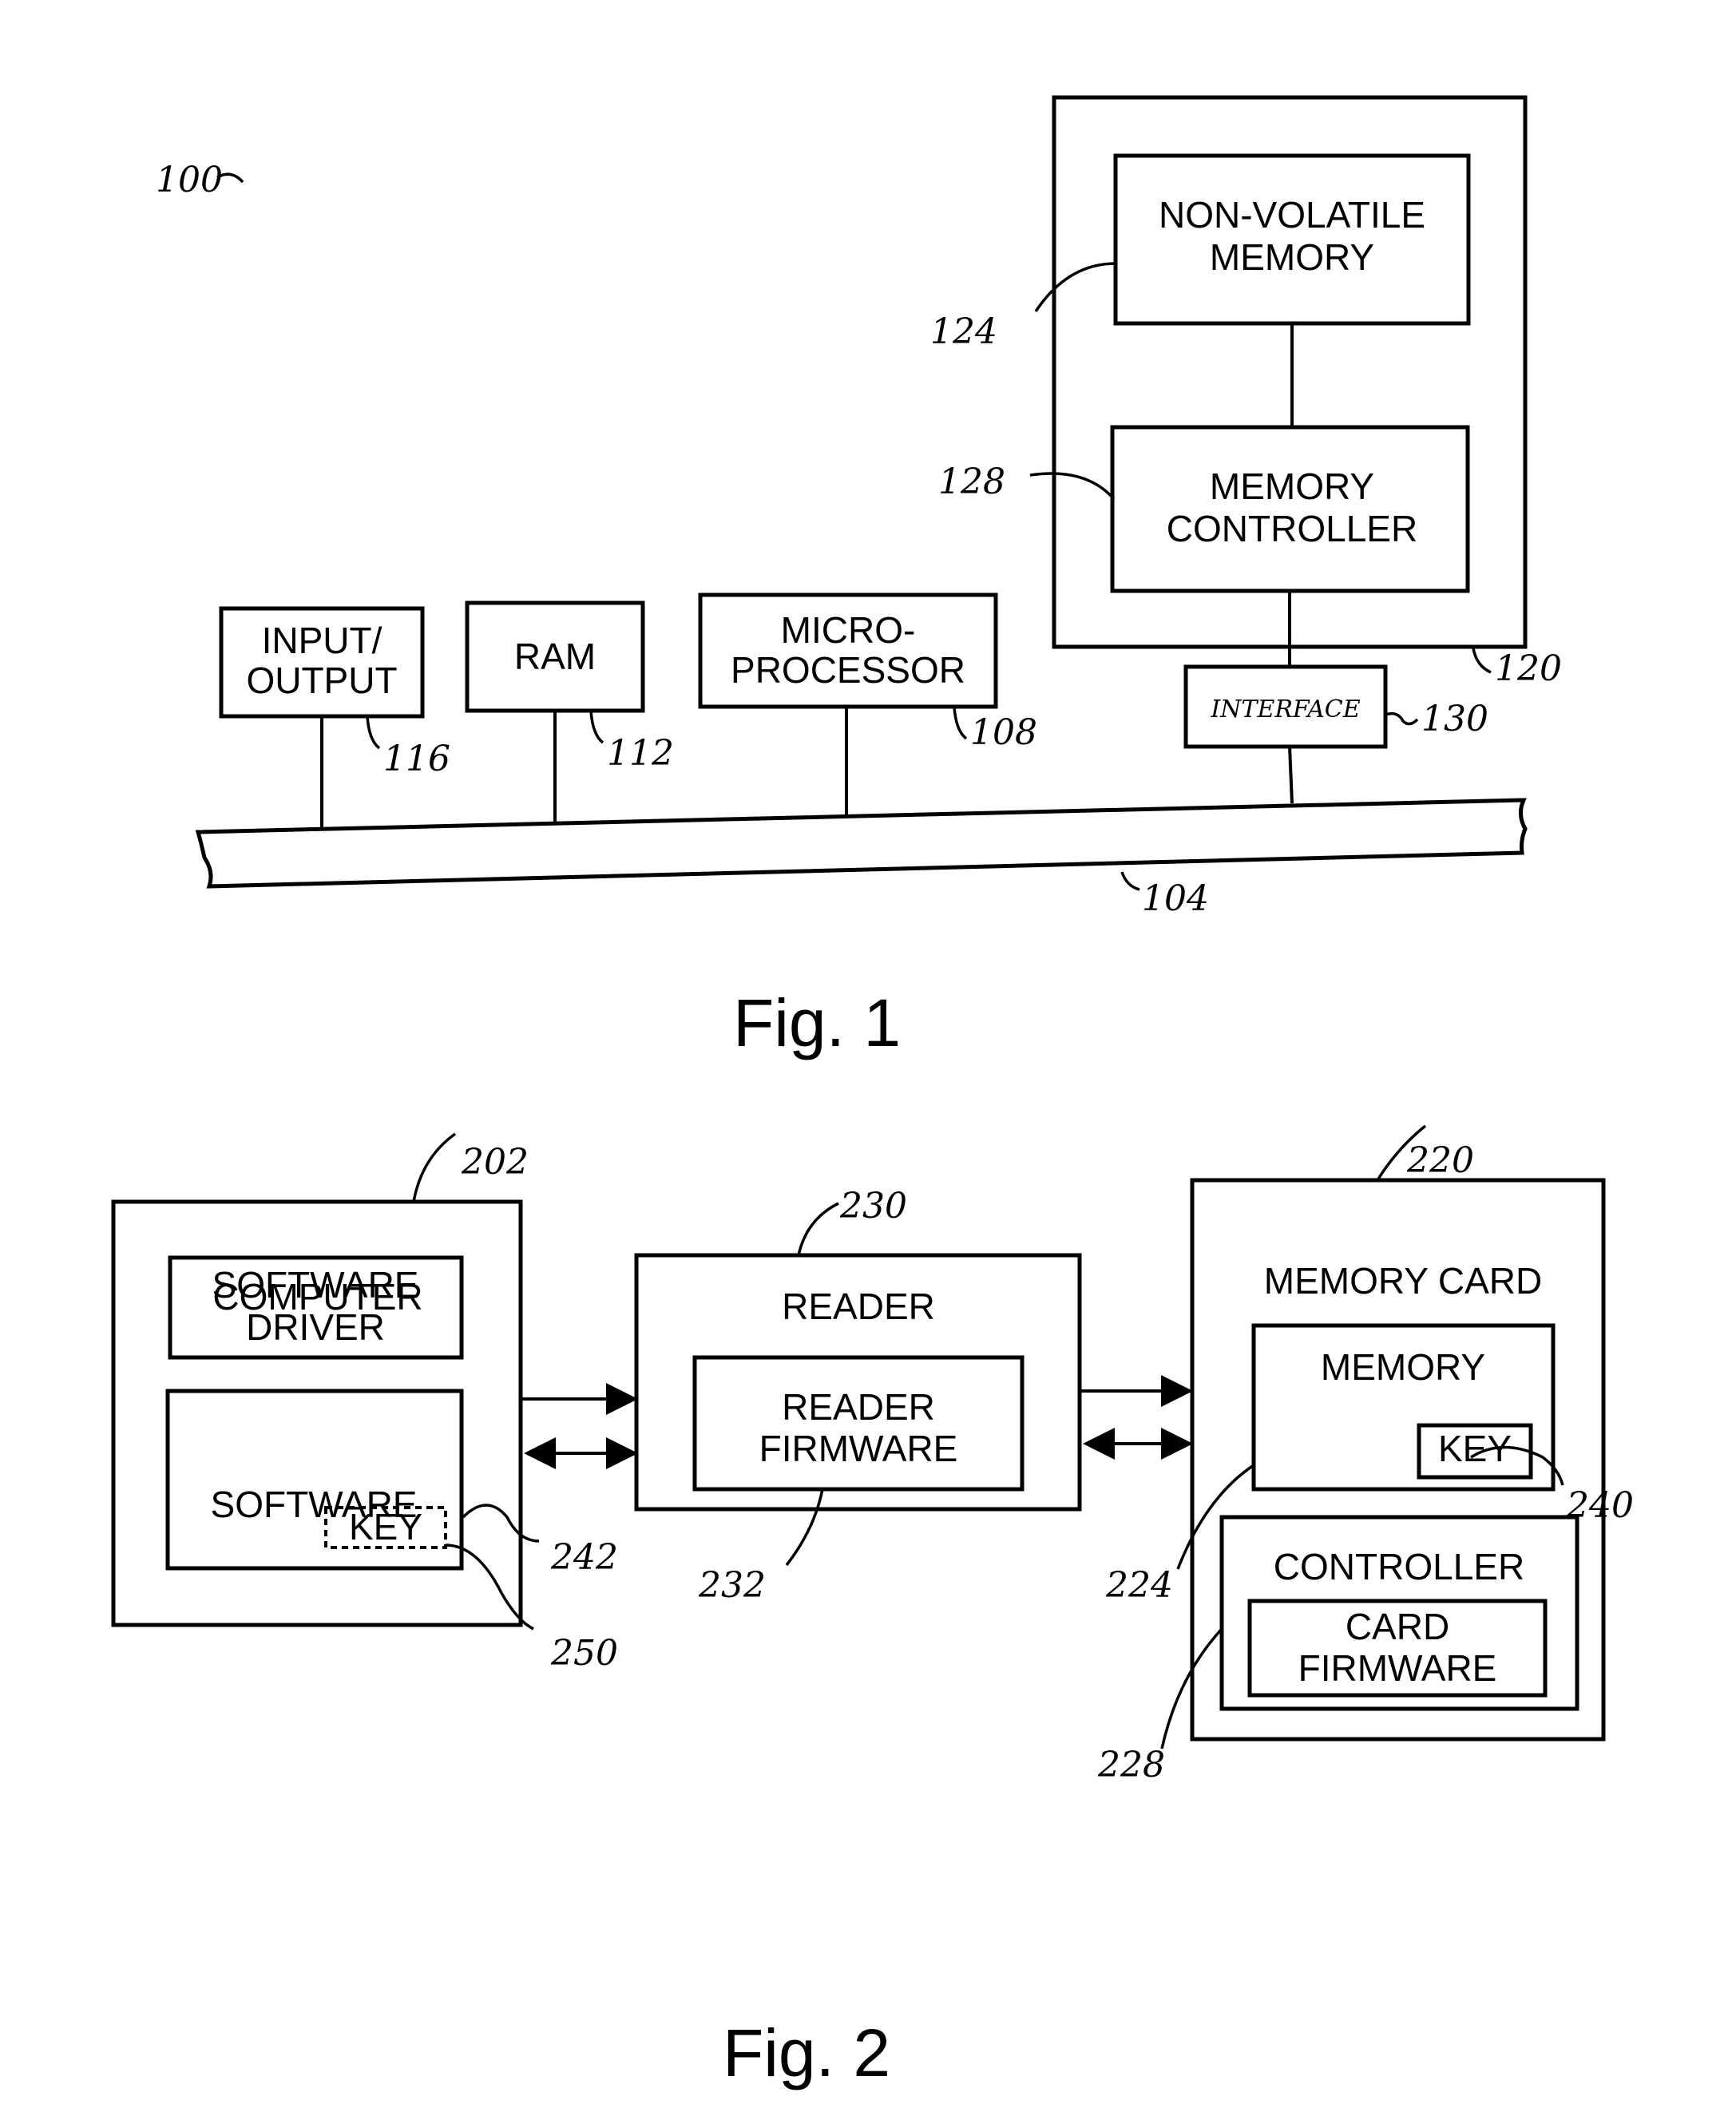  I want to click on reader-block: 230 READER READER FIRMWARE 232, so click(858, 1396).